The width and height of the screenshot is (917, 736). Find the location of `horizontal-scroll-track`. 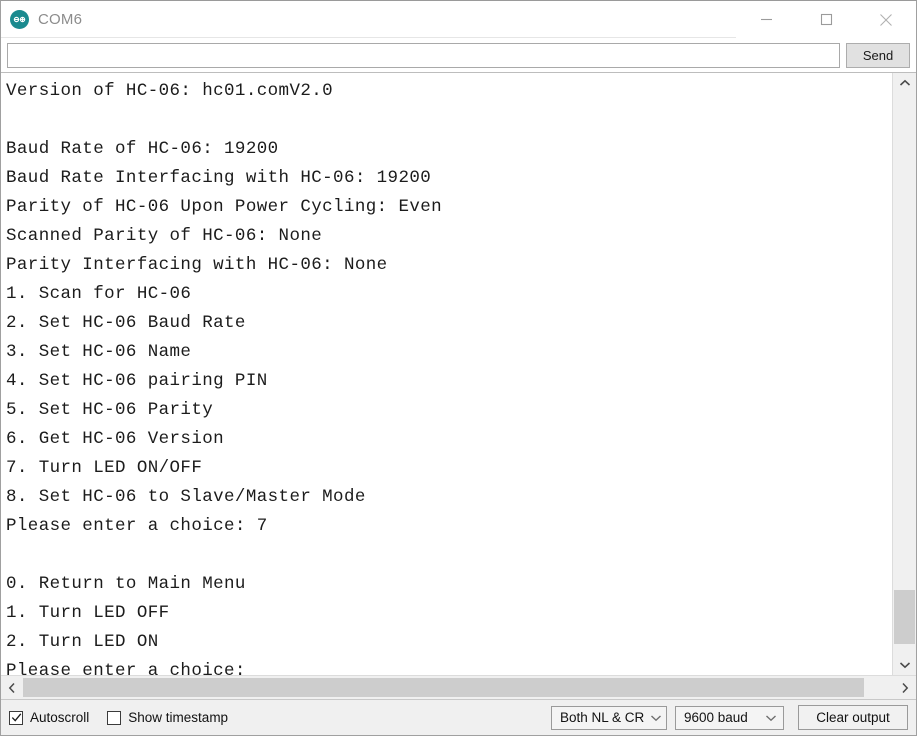

horizontal-scroll-track is located at coordinates (458, 687).